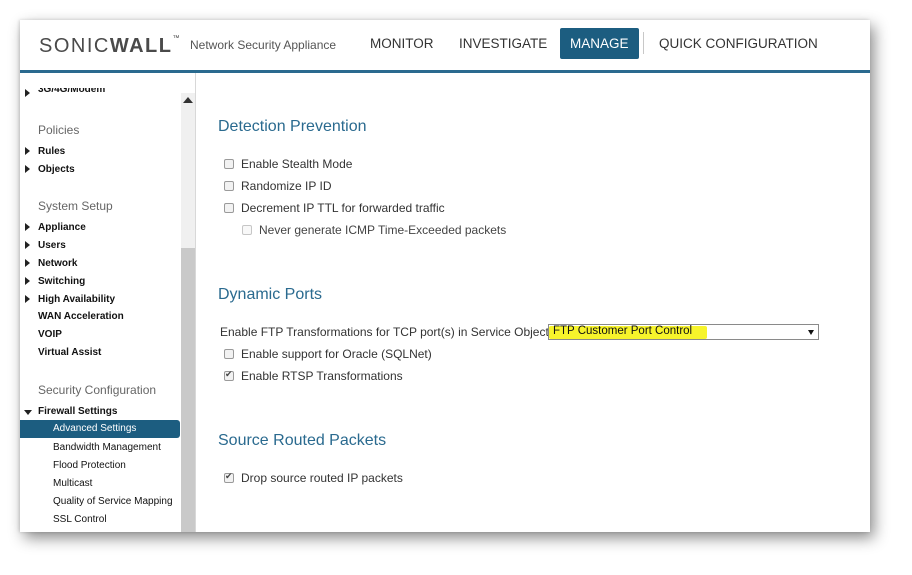 This screenshot has width=912, height=575. Describe the element at coordinates (599, 43) in the screenshot. I see `nav-manage: MANAGE` at that location.